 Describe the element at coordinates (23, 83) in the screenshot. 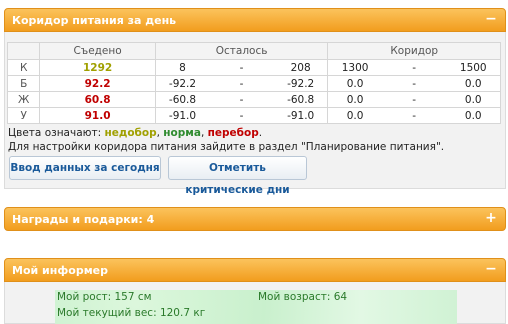

I see `row-label: Б` at that location.